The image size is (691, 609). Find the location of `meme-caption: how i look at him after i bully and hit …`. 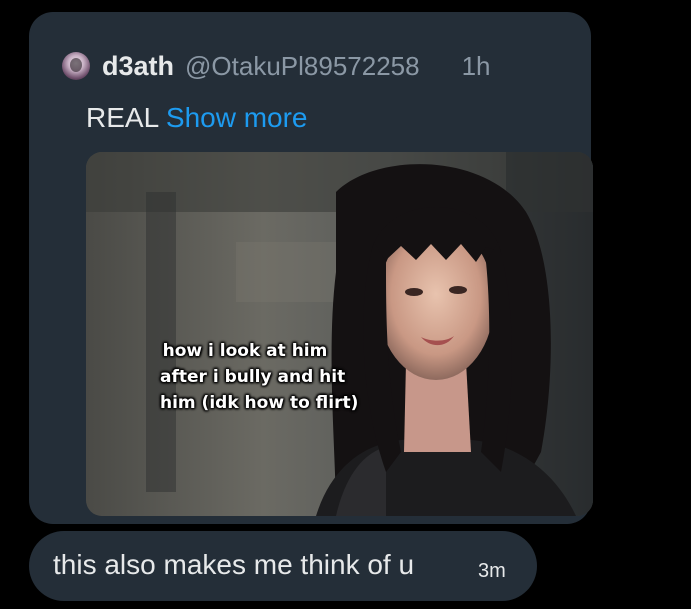

meme-caption: how i look at him after i bully and hit … is located at coordinates (259, 377).